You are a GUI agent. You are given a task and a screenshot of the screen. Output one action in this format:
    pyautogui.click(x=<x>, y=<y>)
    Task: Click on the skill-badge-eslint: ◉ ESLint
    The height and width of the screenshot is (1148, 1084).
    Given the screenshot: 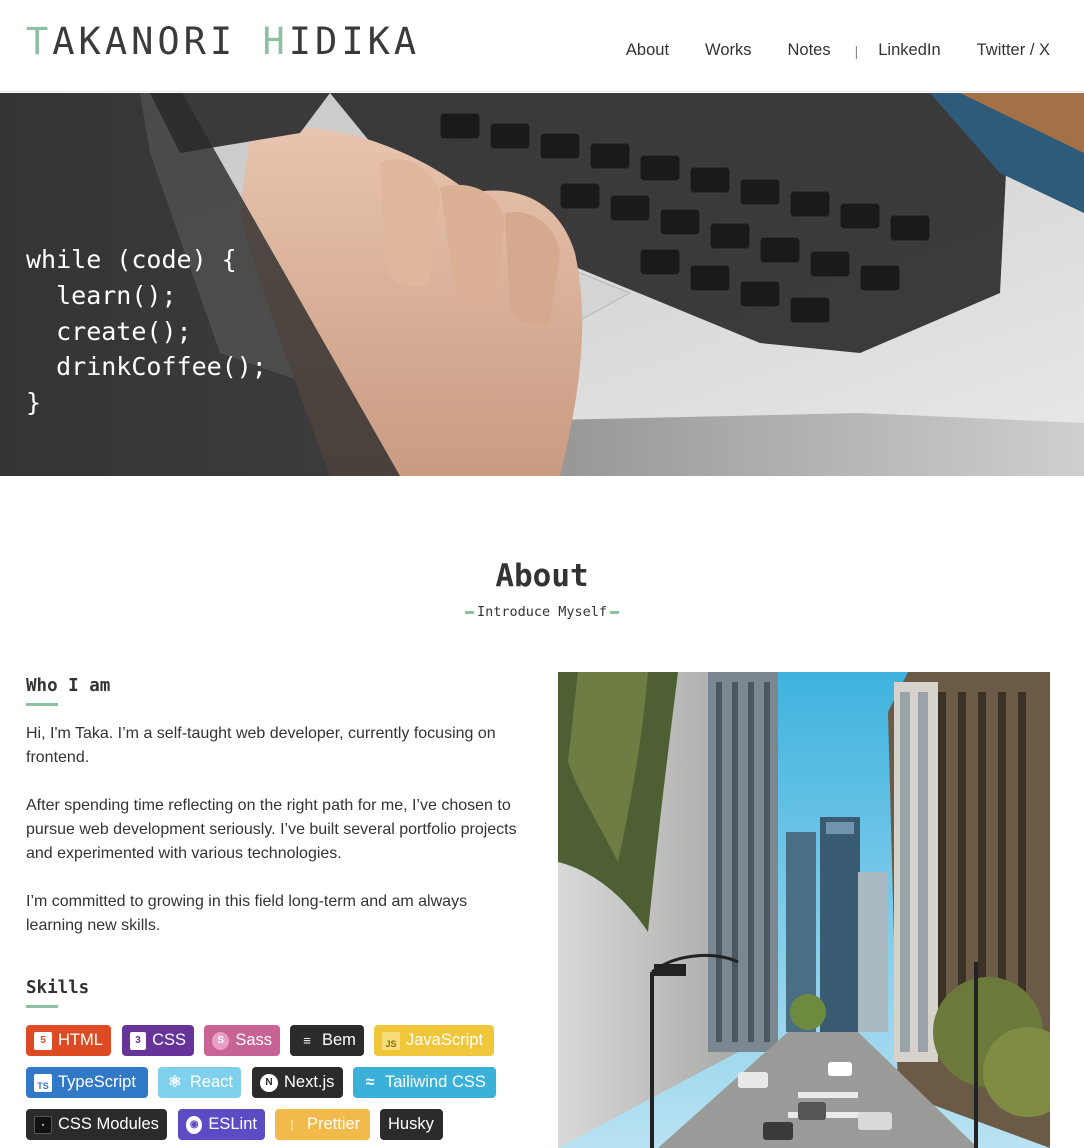 What is the action you would take?
    pyautogui.click(x=221, y=1124)
    